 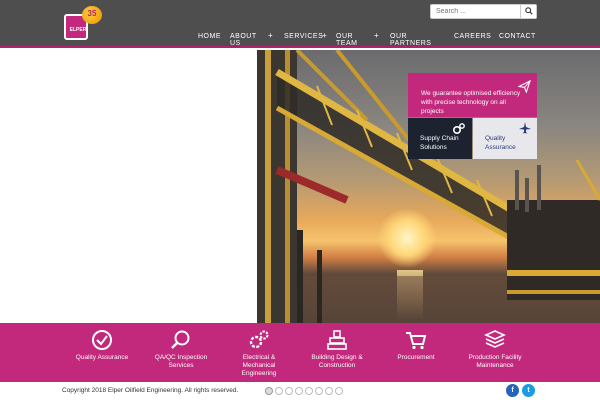 I want to click on service-electrical-mechanical: Electrical & Mechanical Engineering, so click(x=259, y=353).